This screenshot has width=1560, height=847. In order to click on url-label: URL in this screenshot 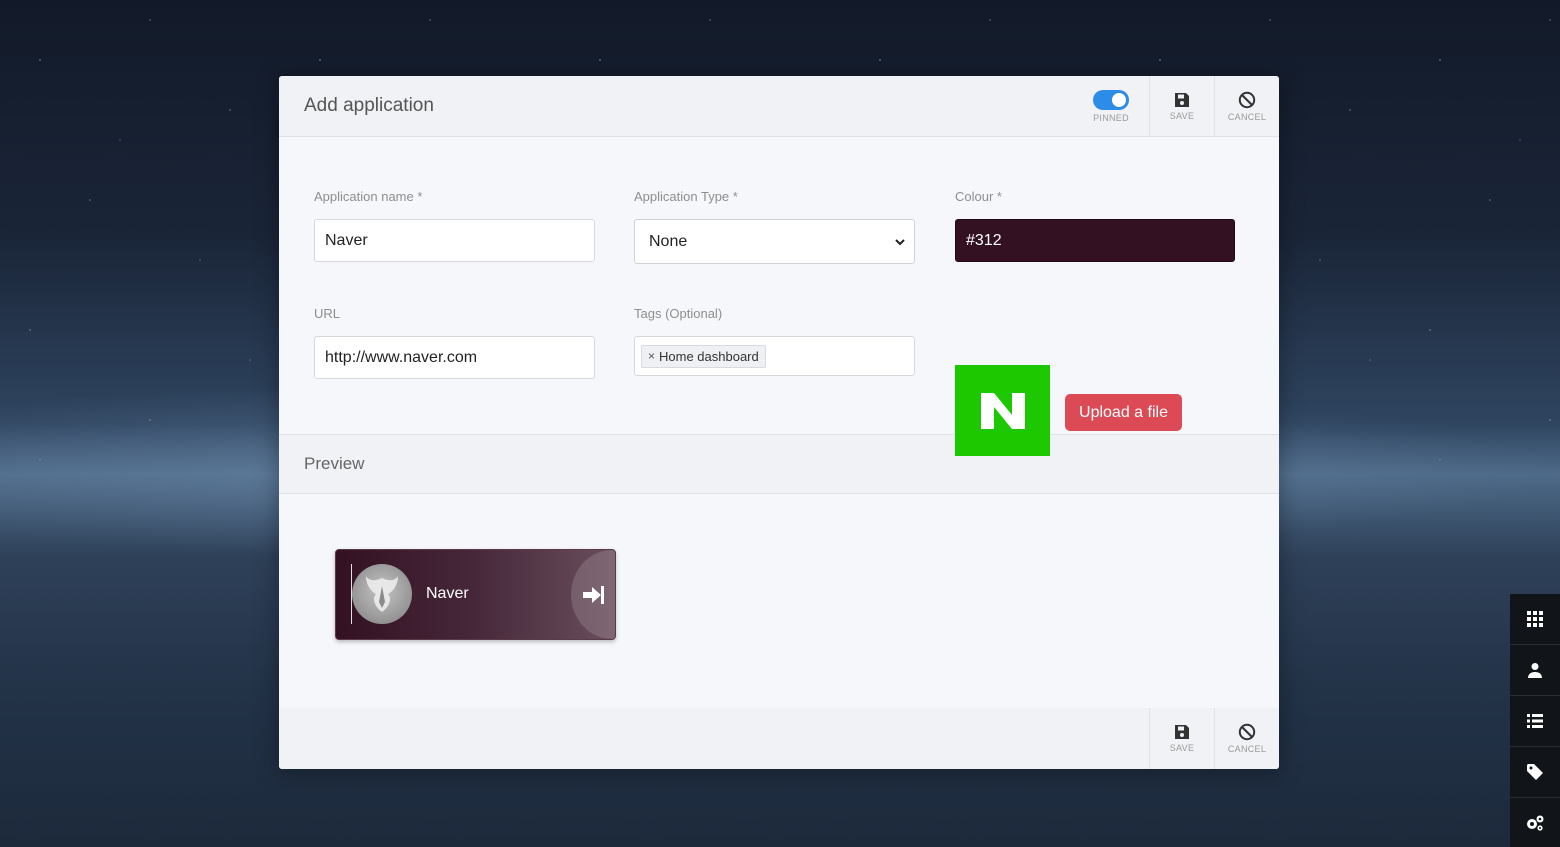, I will do `click(327, 313)`.